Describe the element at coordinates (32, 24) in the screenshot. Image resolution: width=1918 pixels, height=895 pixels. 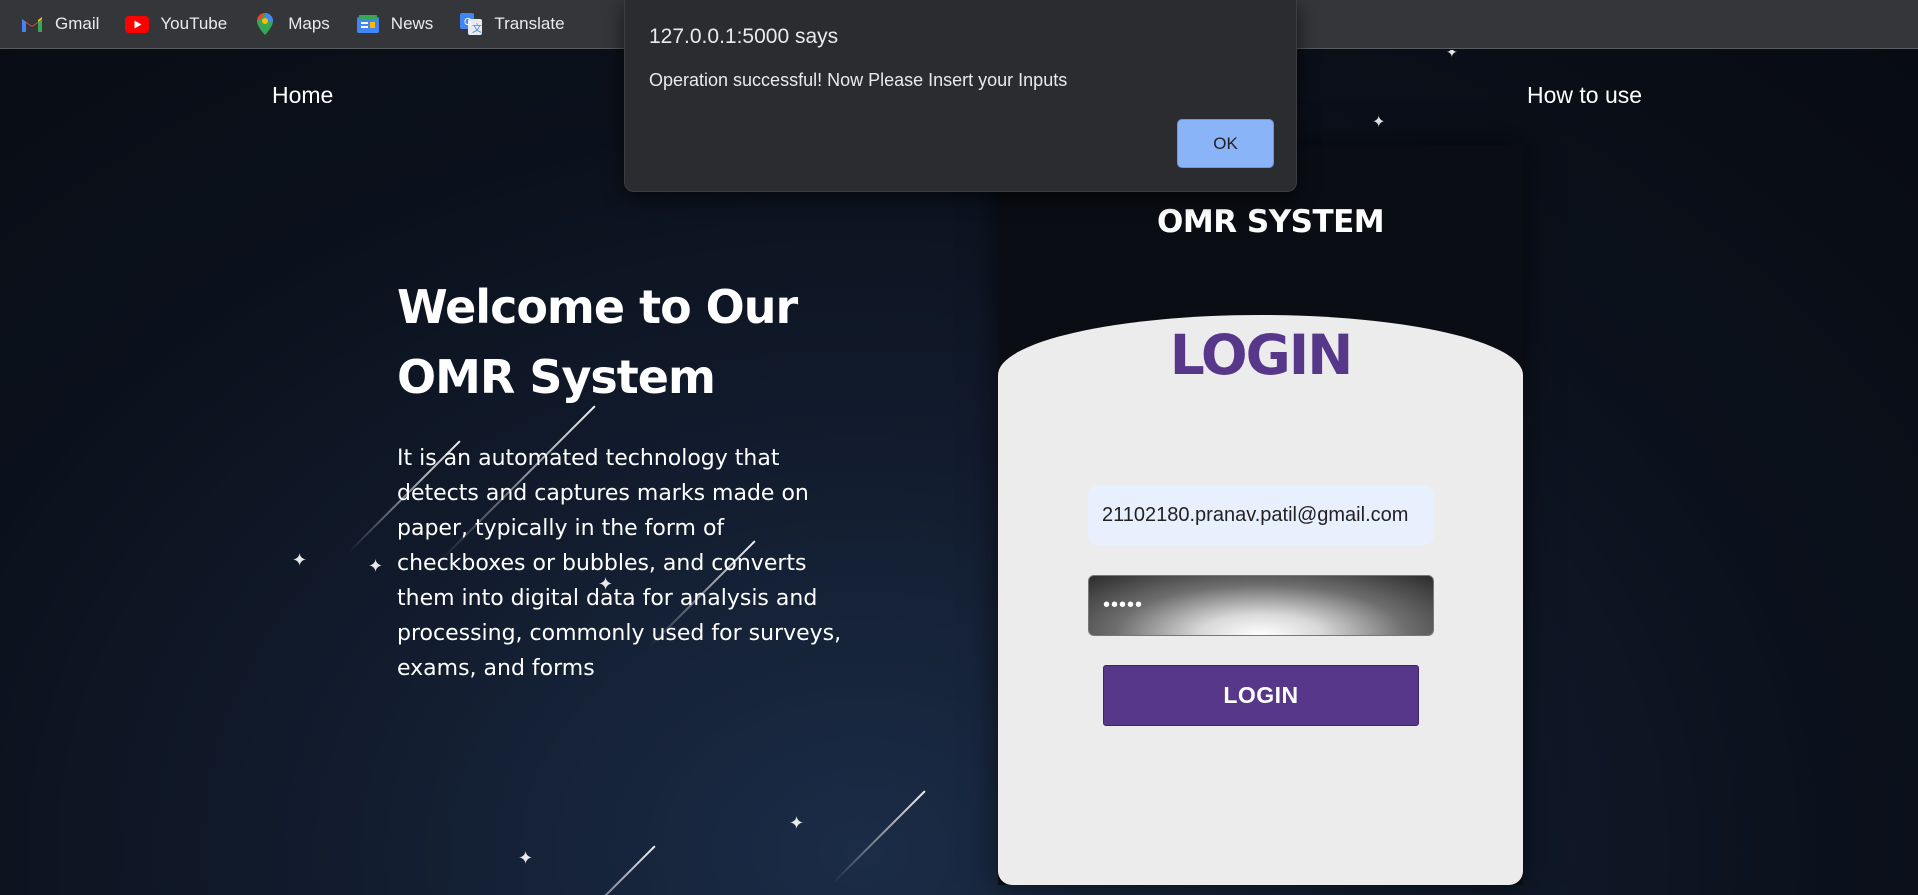
I see `gmail-icon` at that location.